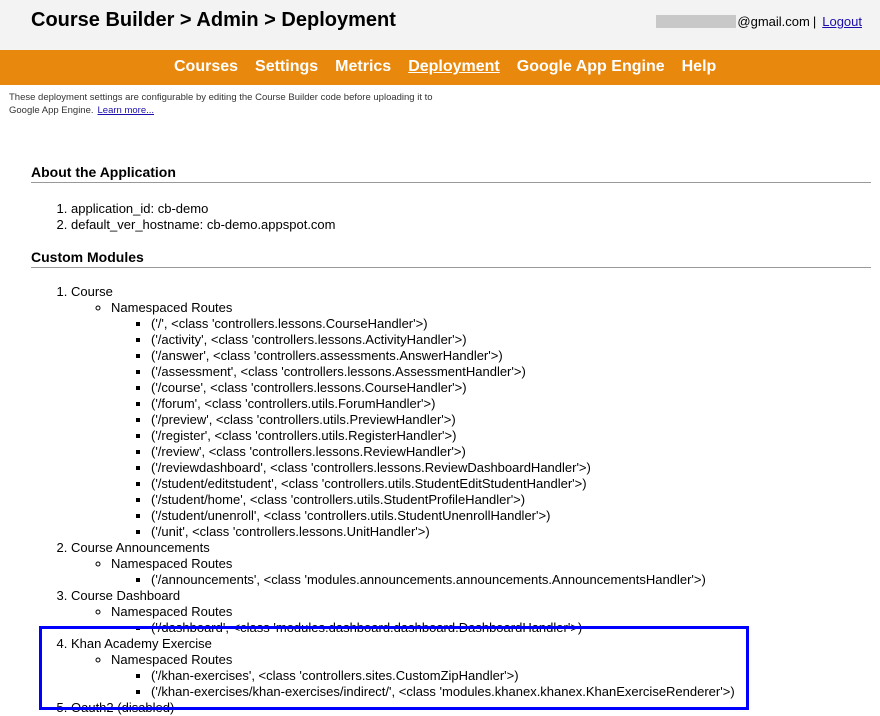 This screenshot has height=716, width=880. What do you see at coordinates (696, 21) in the screenshot?
I see `redacted-email-prefix` at bounding box center [696, 21].